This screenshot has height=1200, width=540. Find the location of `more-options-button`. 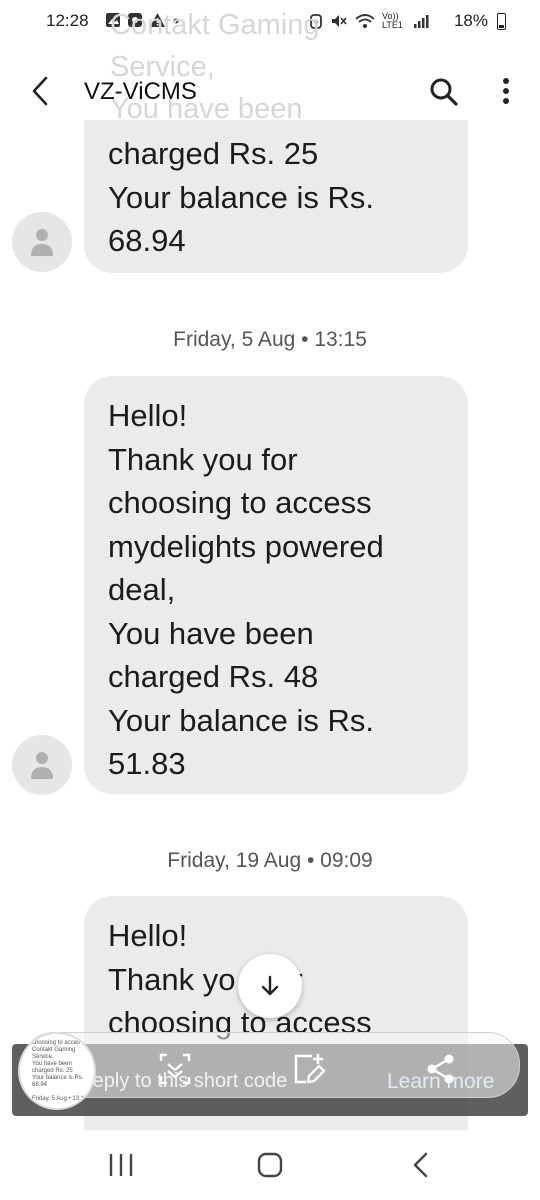

more-options-button is located at coordinates (506, 92).